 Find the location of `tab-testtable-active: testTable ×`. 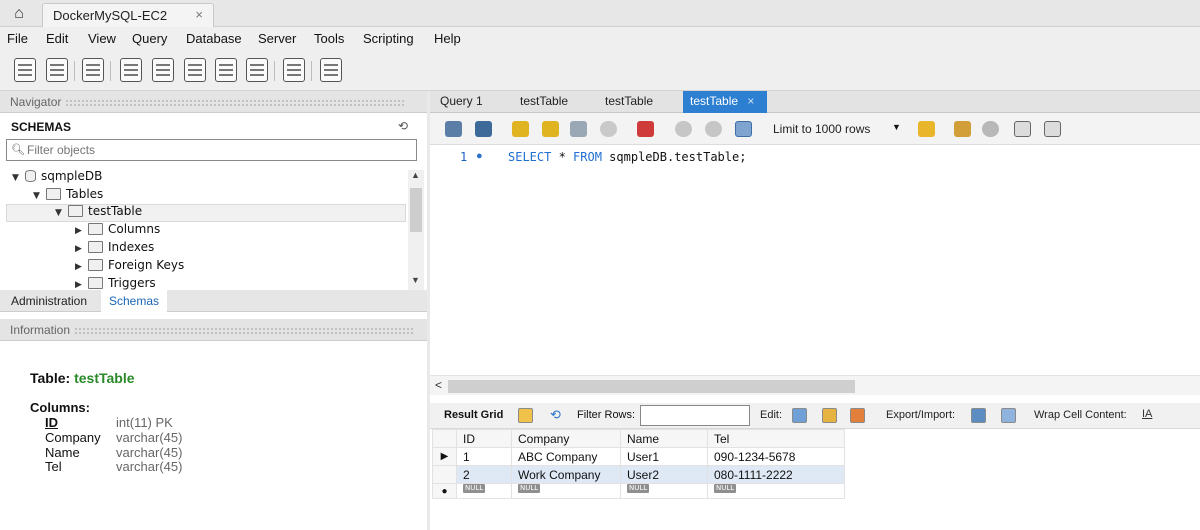

tab-testtable-active: testTable × is located at coordinates (725, 102).